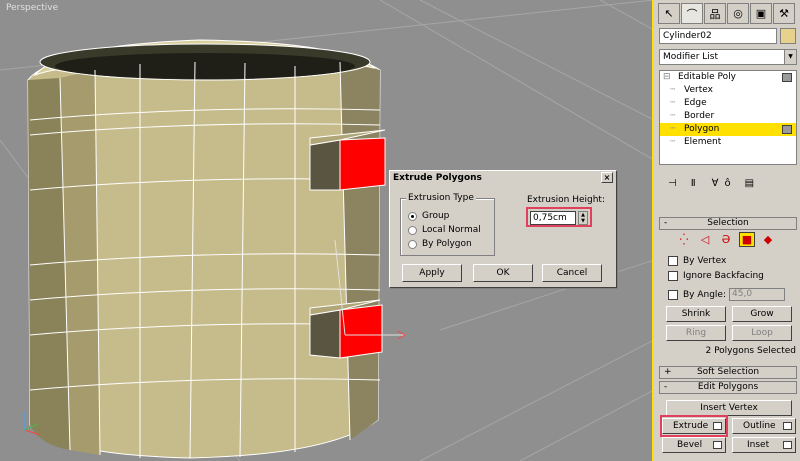  What do you see at coordinates (346, 329) in the screenshot?
I see `extruded-face-bottom` at bounding box center [346, 329].